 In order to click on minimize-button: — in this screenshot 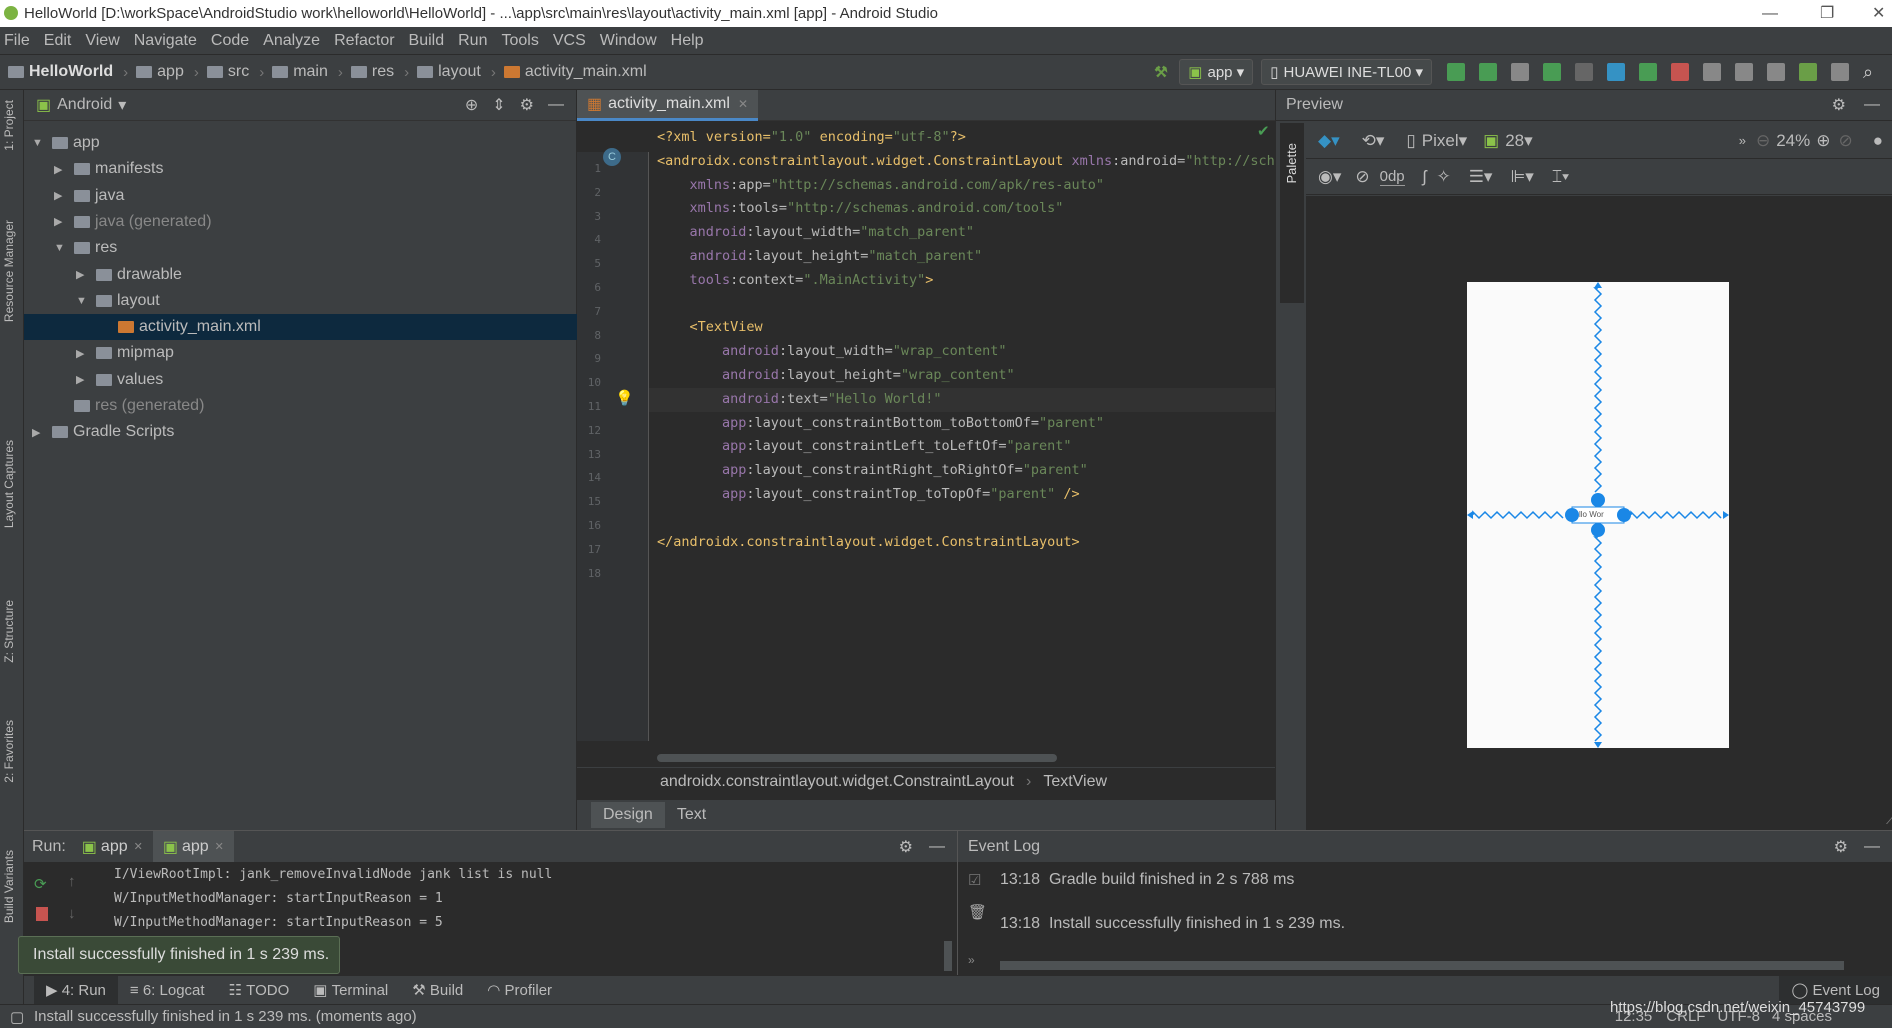, I will do `click(1770, 13)`.